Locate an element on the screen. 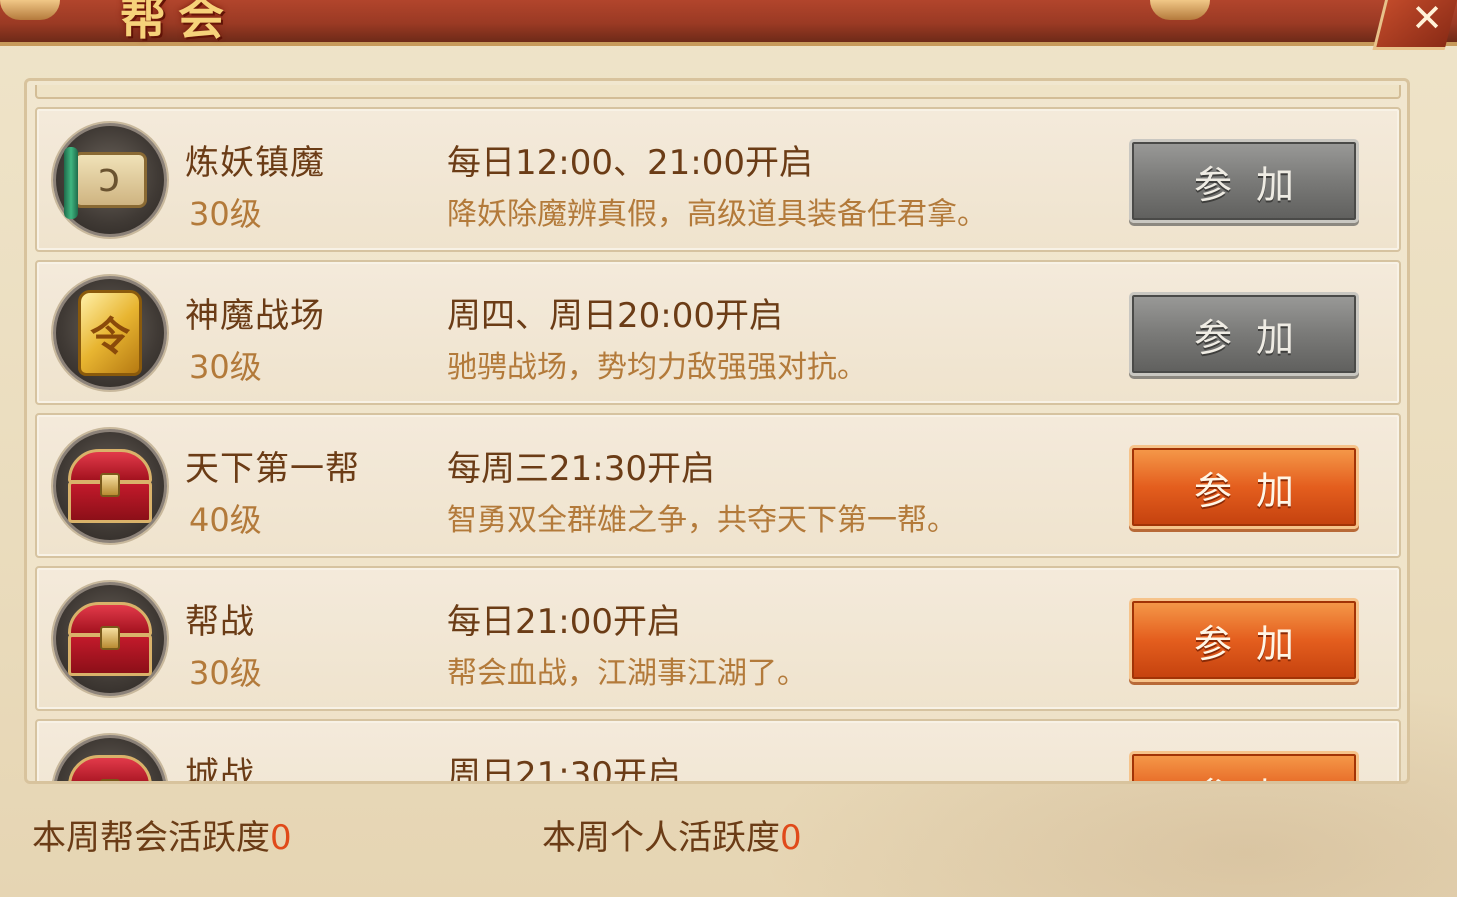 The width and height of the screenshot is (1457, 897). activity-footer: 本周帮会活跃度0 本周个人活跃度0 is located at coordinates (728, 841).